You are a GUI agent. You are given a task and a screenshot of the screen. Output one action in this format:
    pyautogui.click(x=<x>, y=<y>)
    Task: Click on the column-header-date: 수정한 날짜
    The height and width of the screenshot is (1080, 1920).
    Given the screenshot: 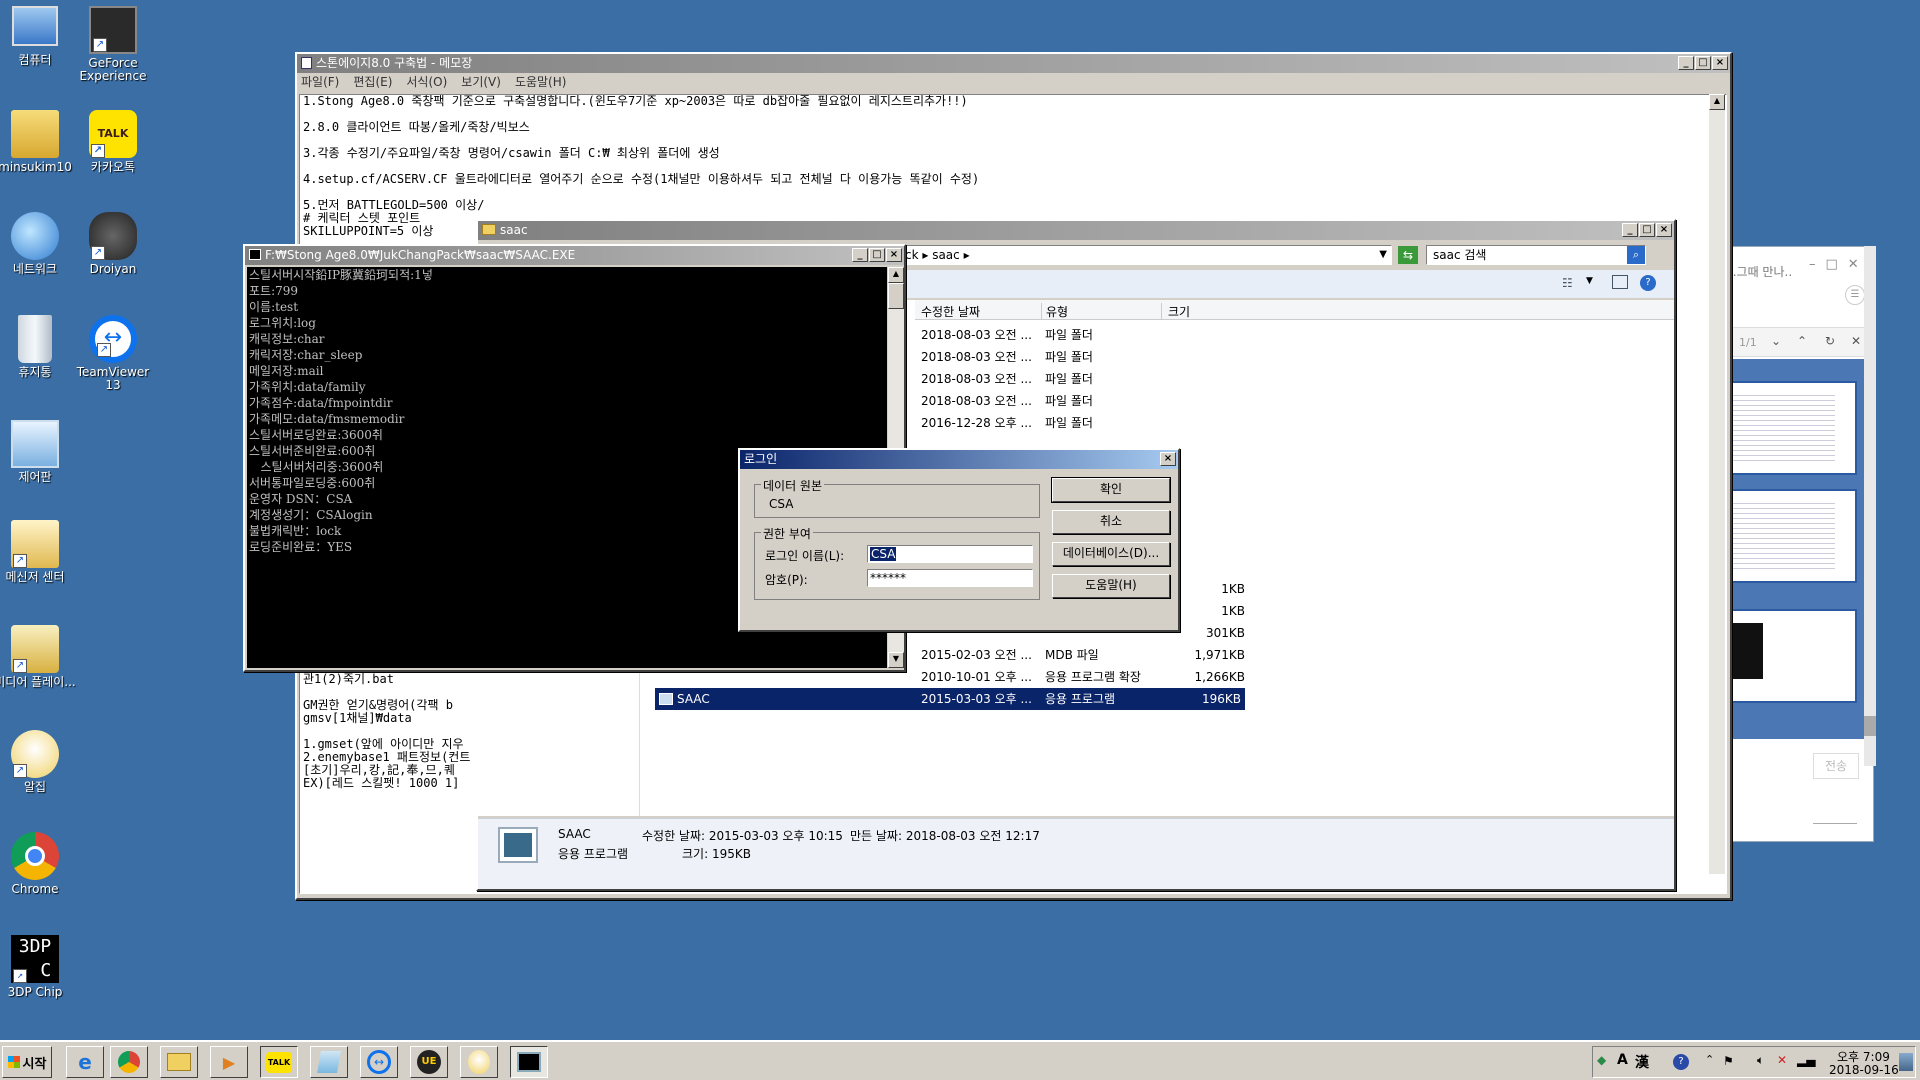 What is the action you would take?
    pyautogui.click(x=977, y=311)
    